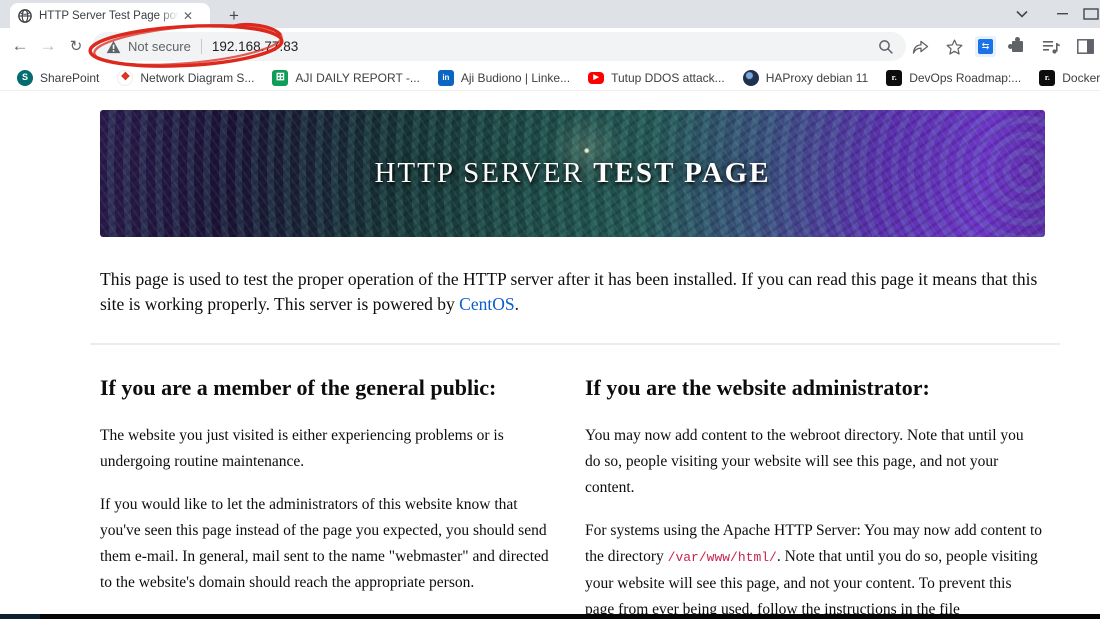 Image resolution: width=1100 pixels, height=619 pixels. I want to click on bookmark-sharepoint: S SharePoint, so click(58, 78).